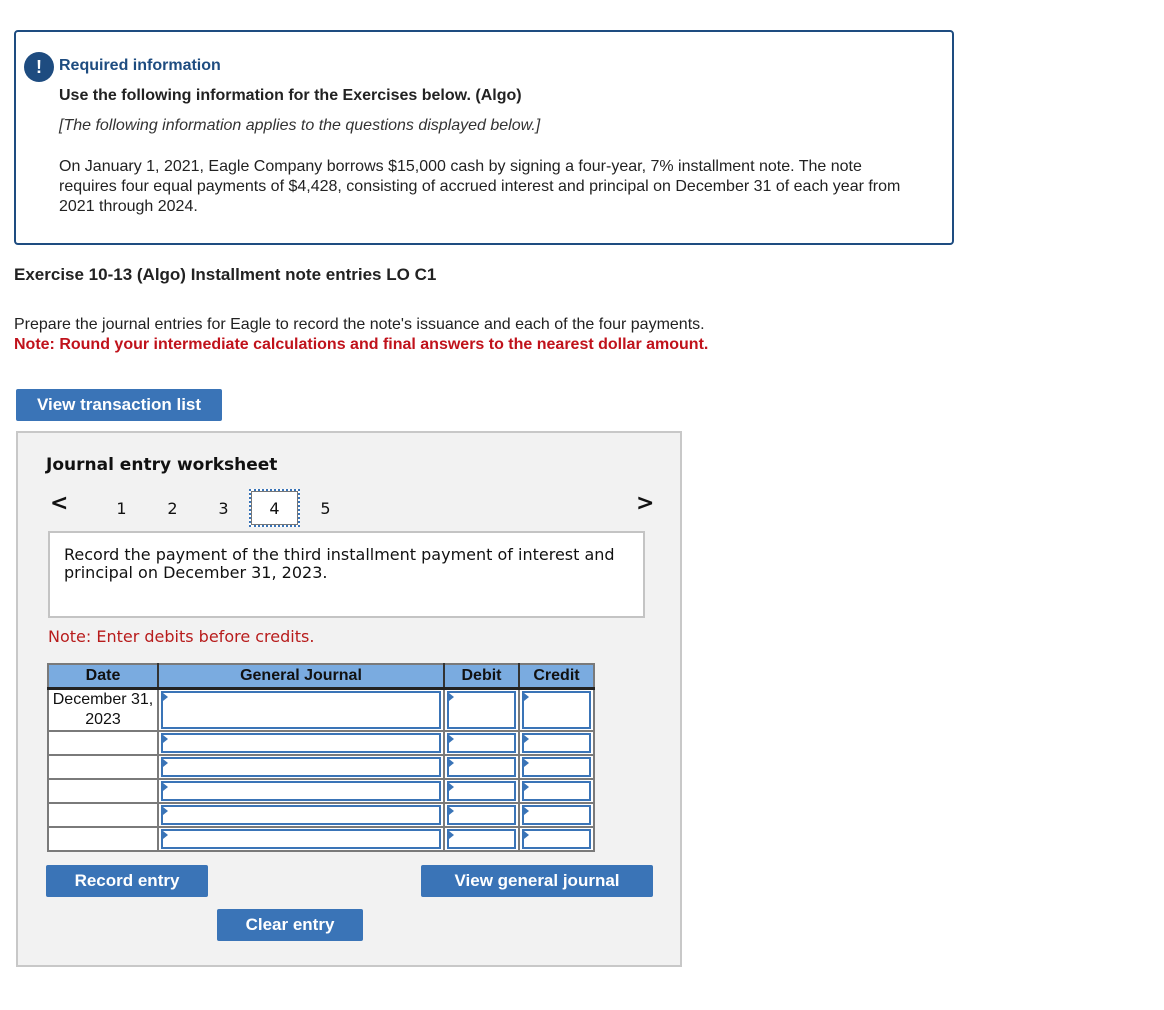 The image size is (1164, 1010). Describe the element at coordinates (127, 881) in the screenshot. I see `record-entry-button: Record entry` at that location.